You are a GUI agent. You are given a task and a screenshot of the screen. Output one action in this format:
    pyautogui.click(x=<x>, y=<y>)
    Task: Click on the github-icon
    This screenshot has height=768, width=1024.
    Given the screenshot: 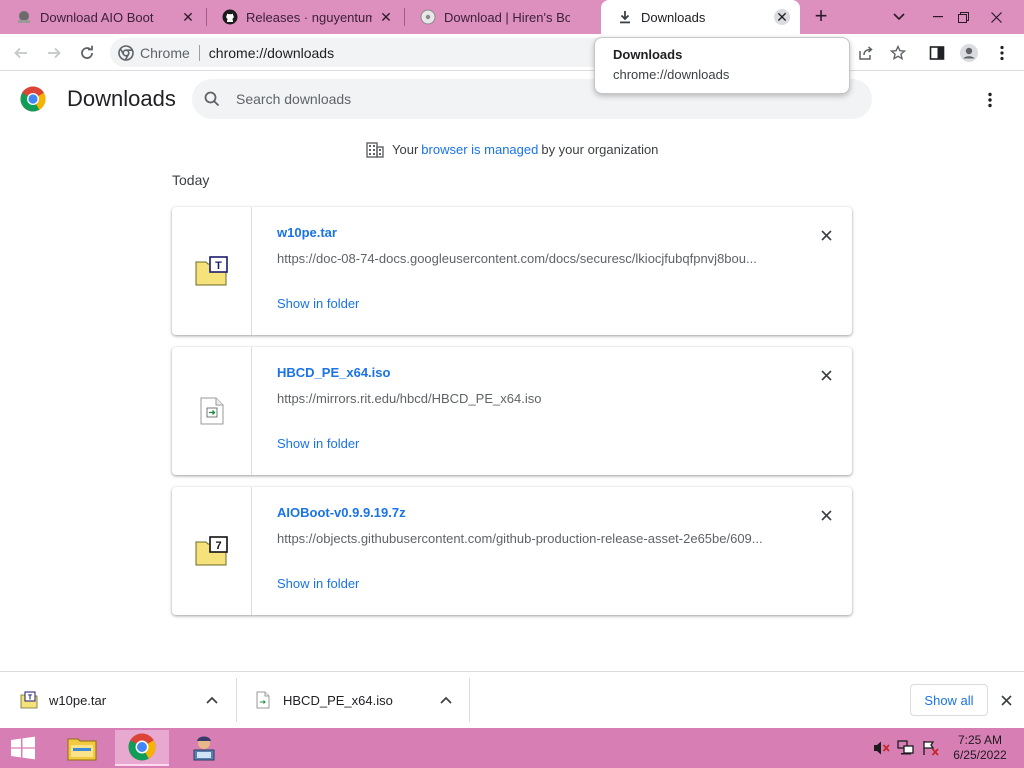 What is the action you would take?
    pyautogui.click(x=230, y=17)
    